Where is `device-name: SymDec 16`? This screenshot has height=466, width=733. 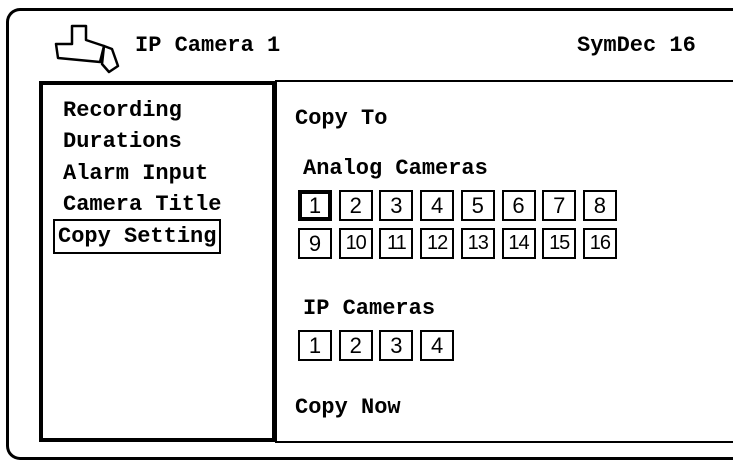
device-name: SymDec 16 is located at coordinates (636, 45).